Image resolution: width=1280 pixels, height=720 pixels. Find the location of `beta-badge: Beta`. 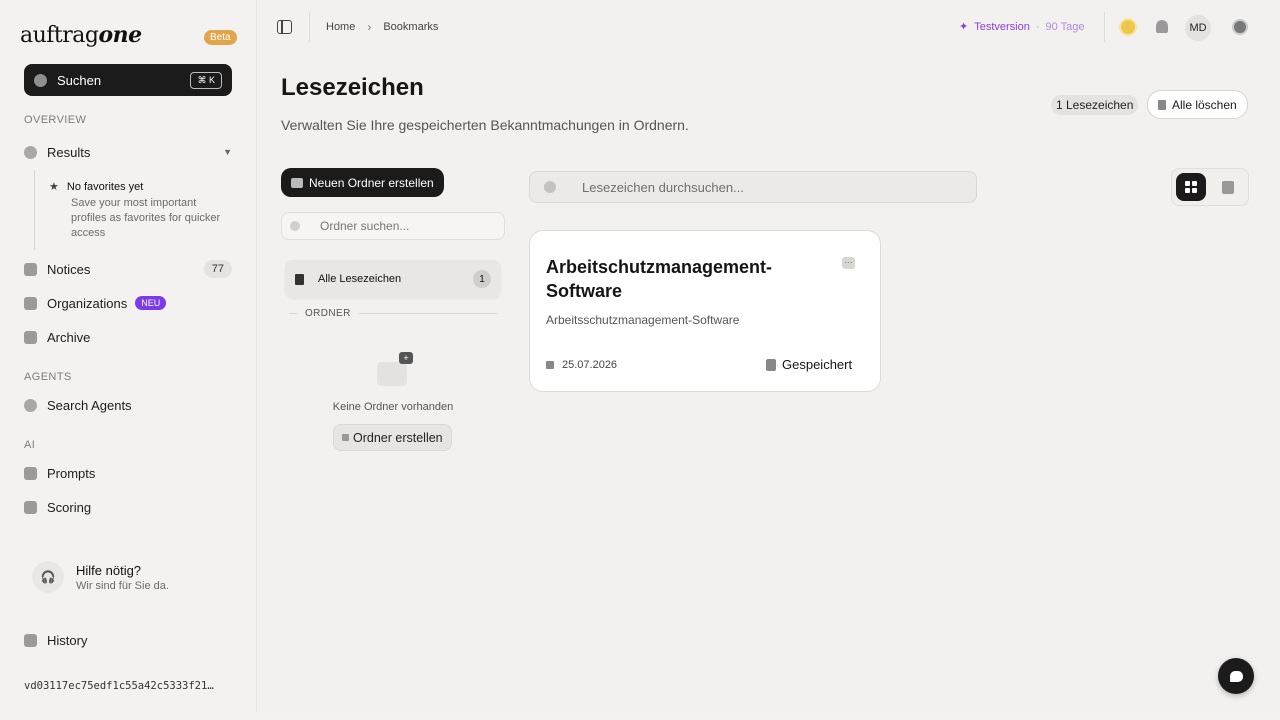

beta-badge: Beta is located at coordinates (220, 37).